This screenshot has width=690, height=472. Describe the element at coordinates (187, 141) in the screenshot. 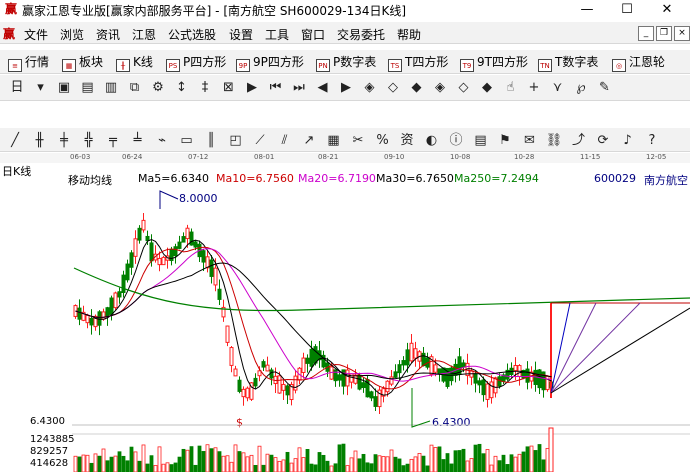

I see `rect-icon: ▭` at that location.